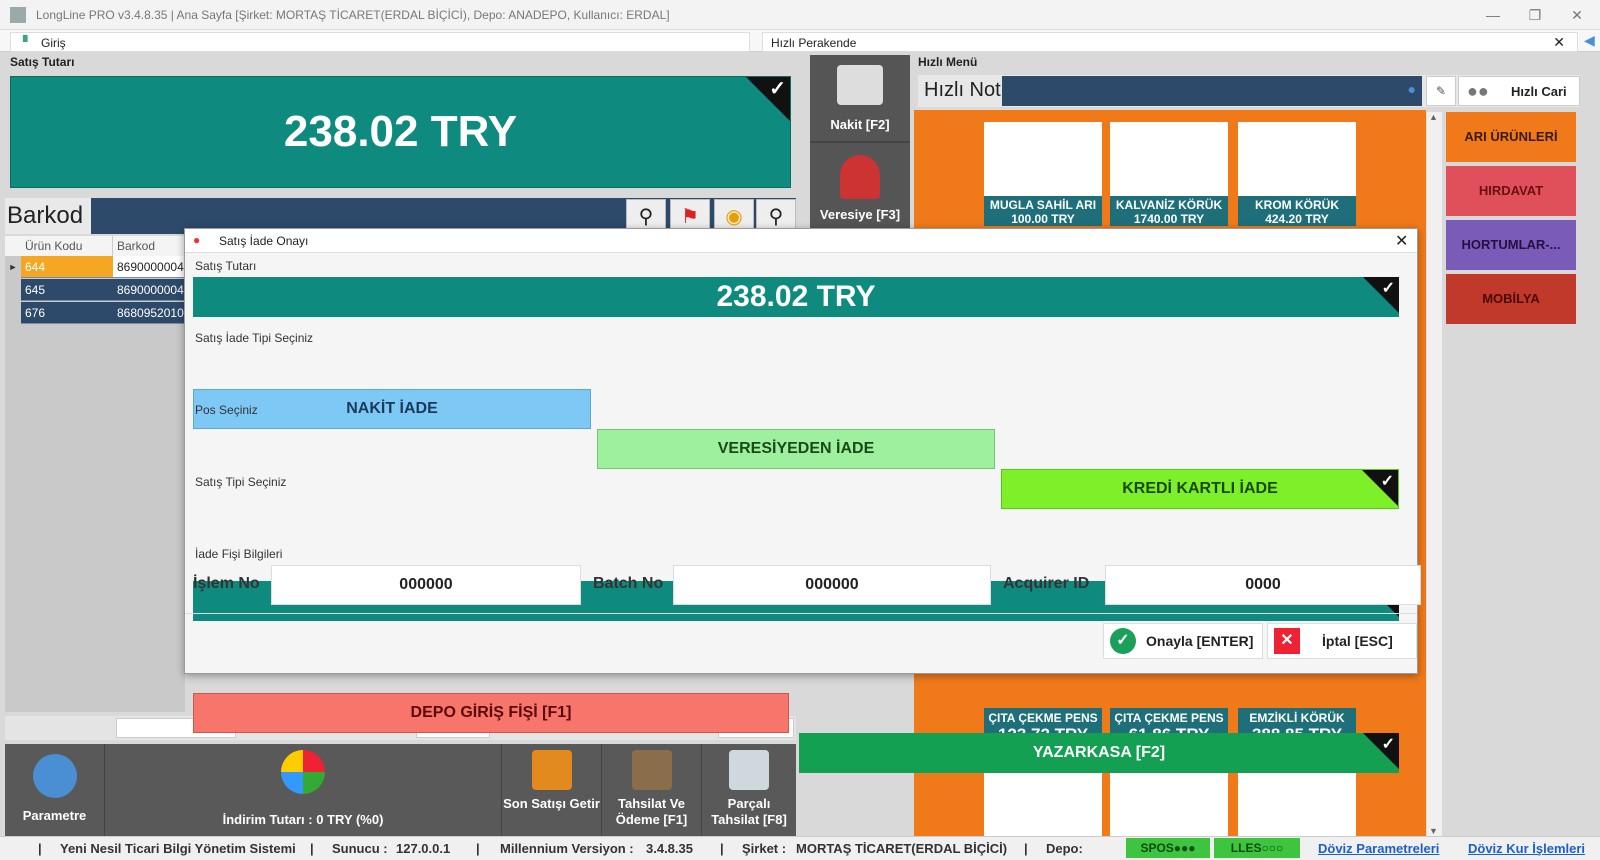  Describe the element at coordinates (226, 410) in the screenshot. I see `pos-label: Pos Seçiniz` at that location.